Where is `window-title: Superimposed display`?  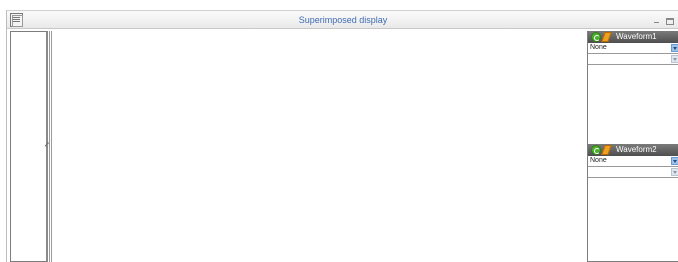 window-title: Superimposed display is located at coordinates (343, 20).